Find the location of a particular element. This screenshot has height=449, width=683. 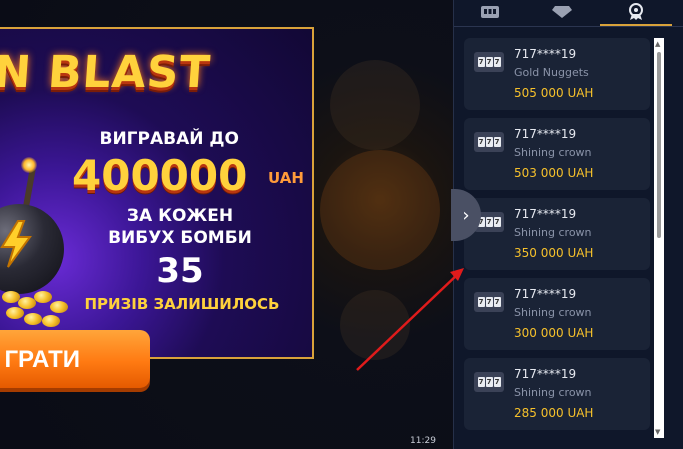

spark-icon is located at coordinates (29, 165).